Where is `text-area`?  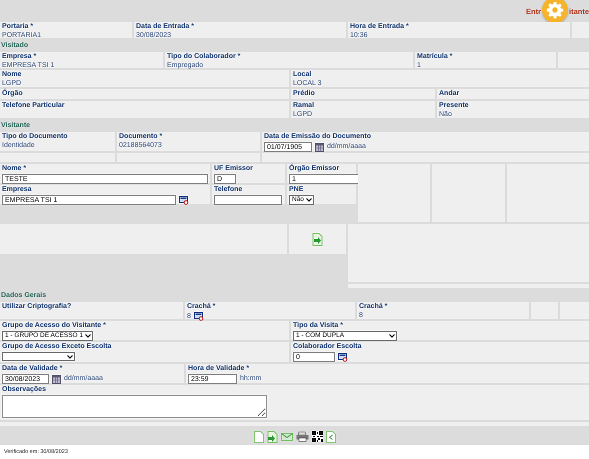 text-area is located at coordinates (134, 406).